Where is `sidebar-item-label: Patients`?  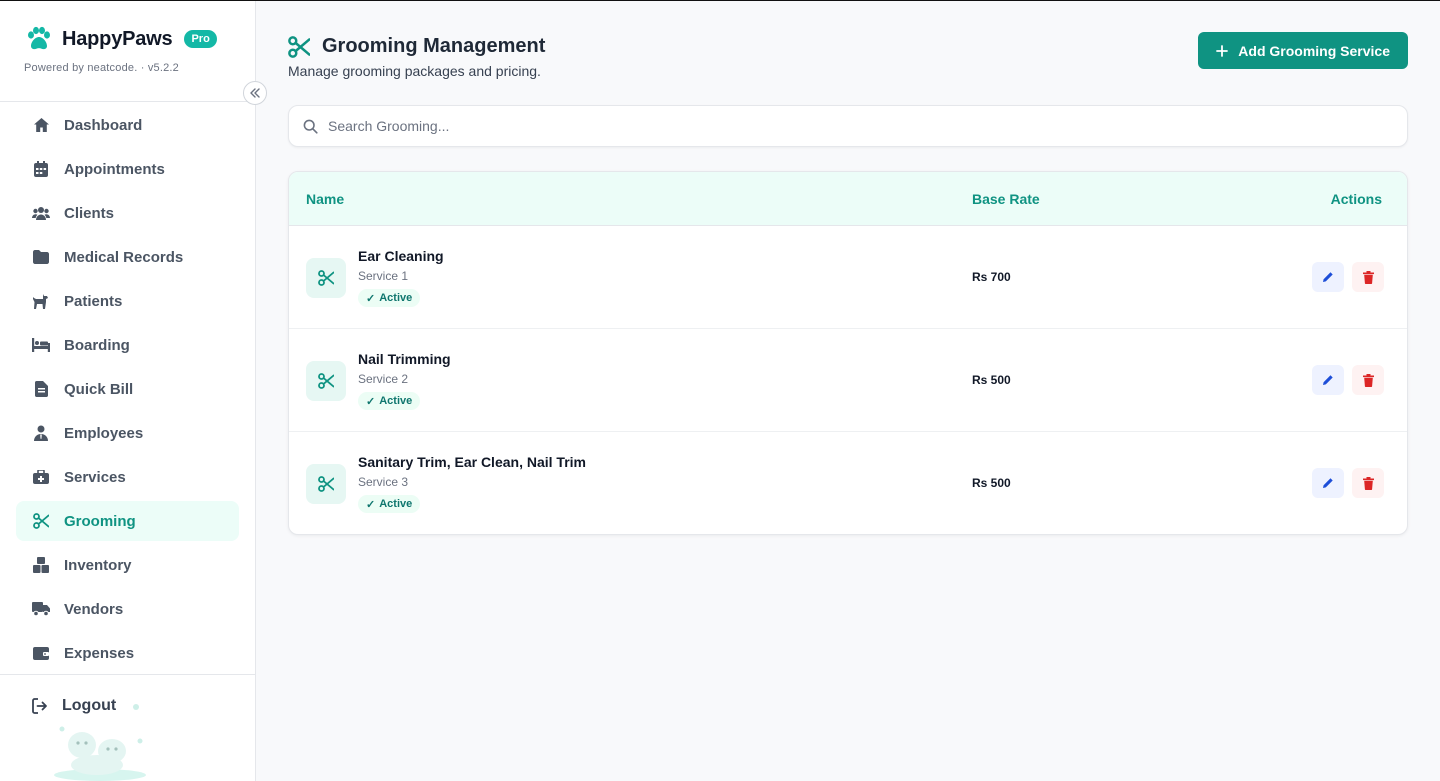
sidebar-item-label: Patients is located at coordinates (93, 301).